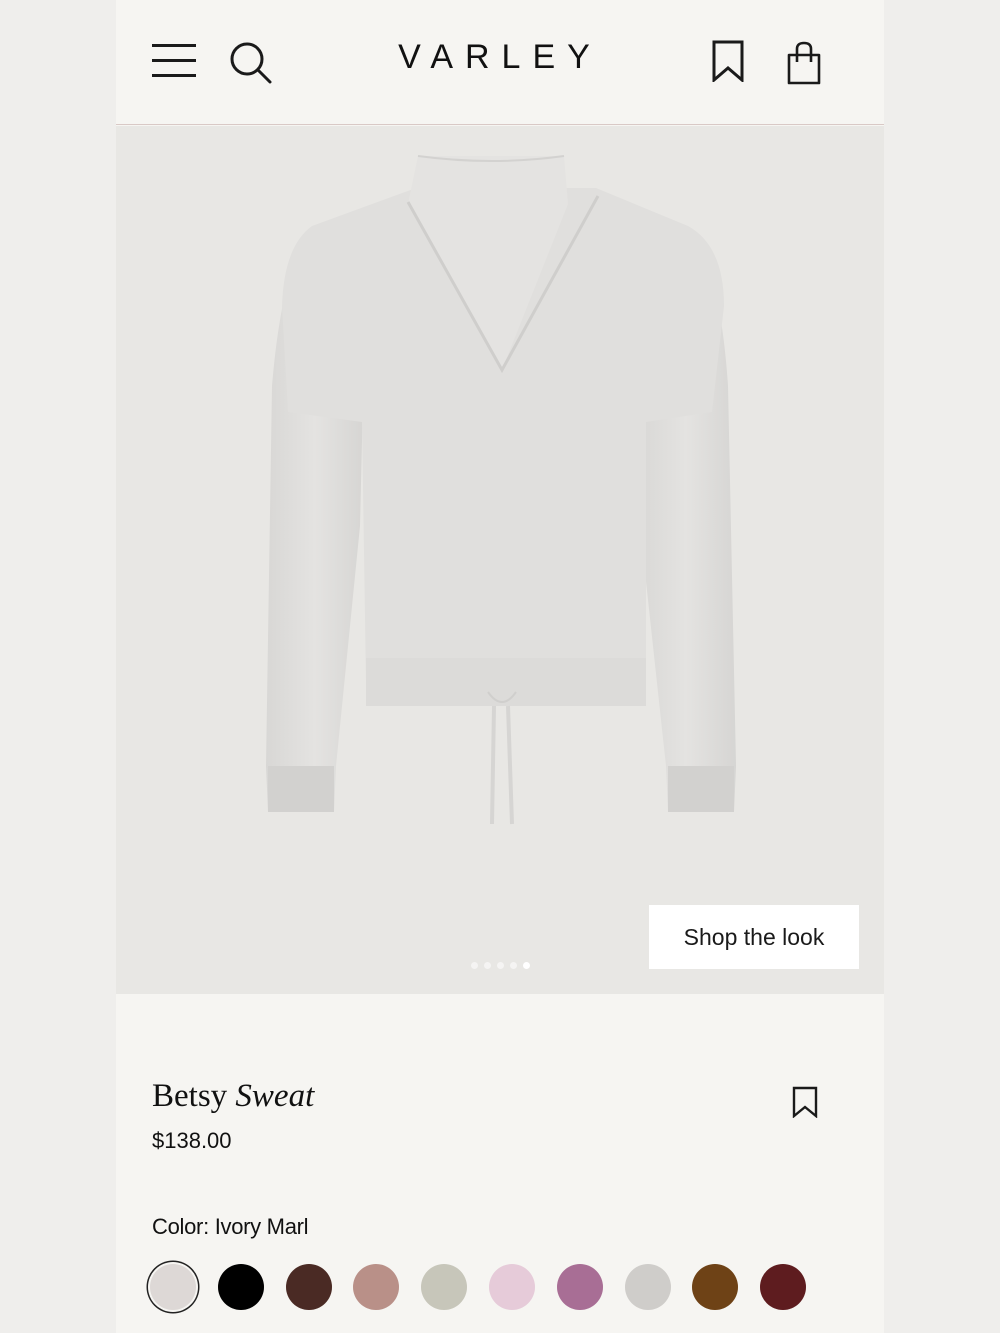  Describe the element at coordinates (526, 965) in the screenshot. I see `carousel-dot-active` at that location.